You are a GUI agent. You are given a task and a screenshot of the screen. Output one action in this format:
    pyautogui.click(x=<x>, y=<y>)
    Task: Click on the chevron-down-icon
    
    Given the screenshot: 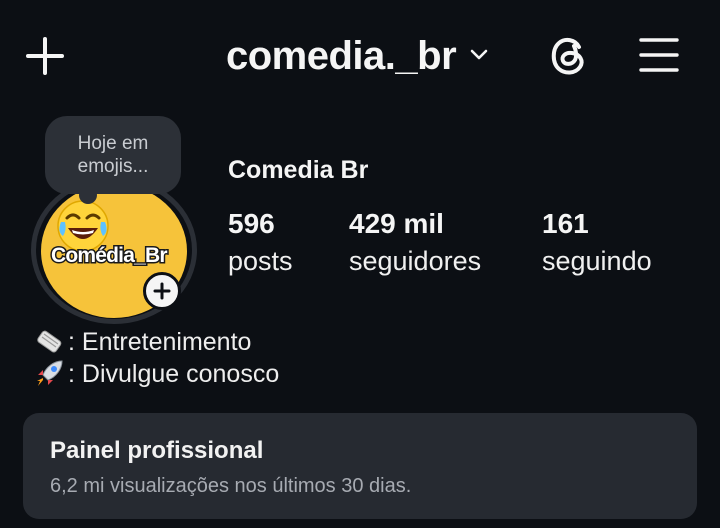 What is the action you would take?
    pyautogui.click(x=479, y=56)
    